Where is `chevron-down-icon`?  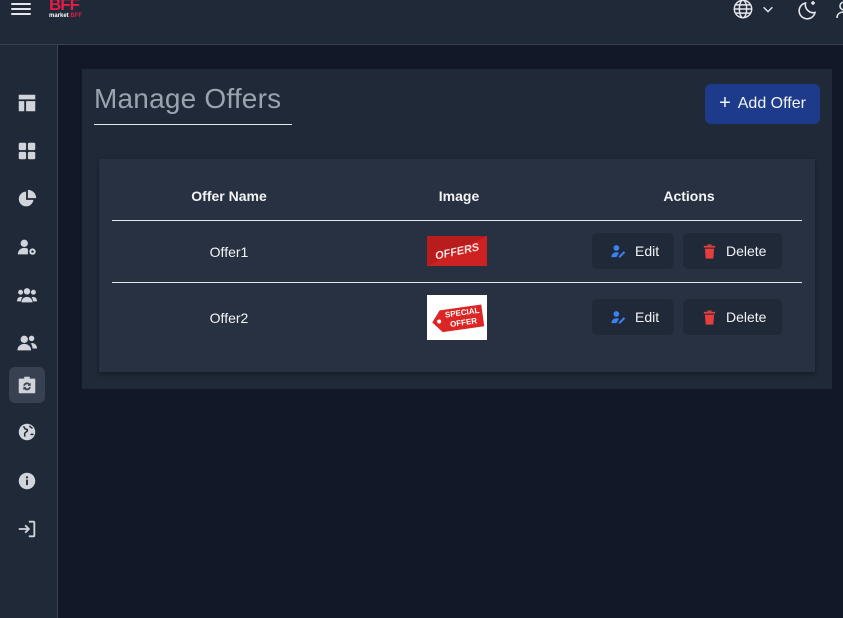 chevron-down-icon is located at coordinates (768, 9).